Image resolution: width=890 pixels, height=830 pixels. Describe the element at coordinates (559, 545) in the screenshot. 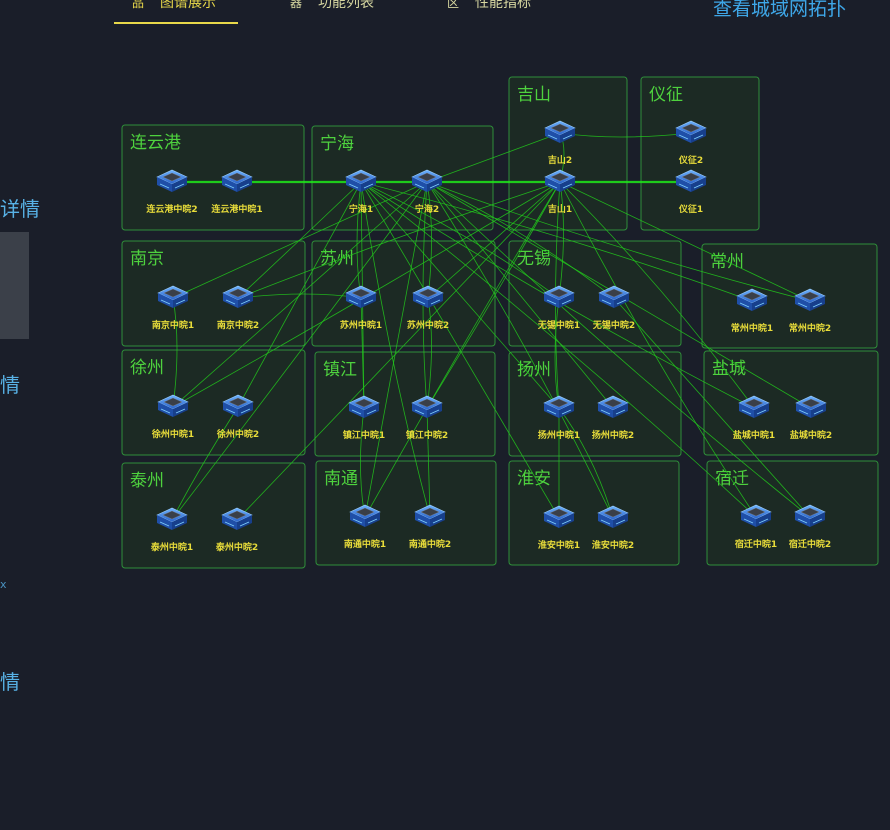

I see `node-label: 淮安中晥1` at that location.